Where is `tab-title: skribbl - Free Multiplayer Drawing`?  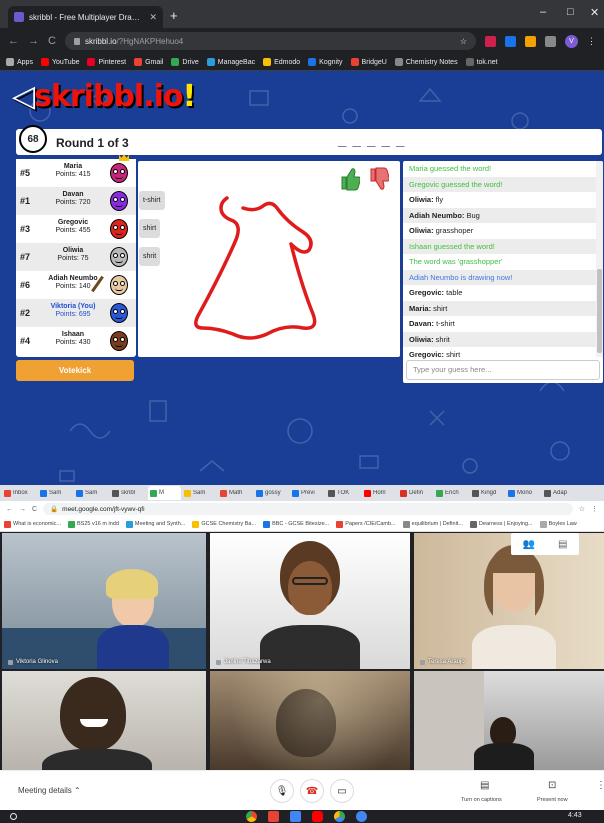 tab-title: skribbl - Free Multiplayer Drawing is located at coordinates (87, 17).